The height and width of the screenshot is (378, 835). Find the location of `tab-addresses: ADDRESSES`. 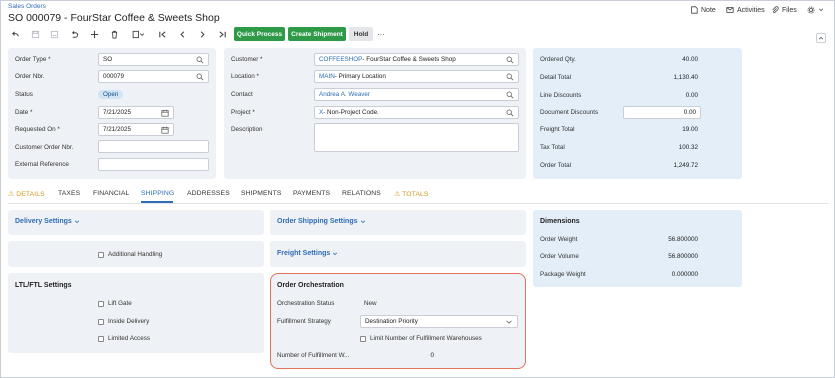

tab-addresses: ADDRESSES is located at coordinates (208, 193).